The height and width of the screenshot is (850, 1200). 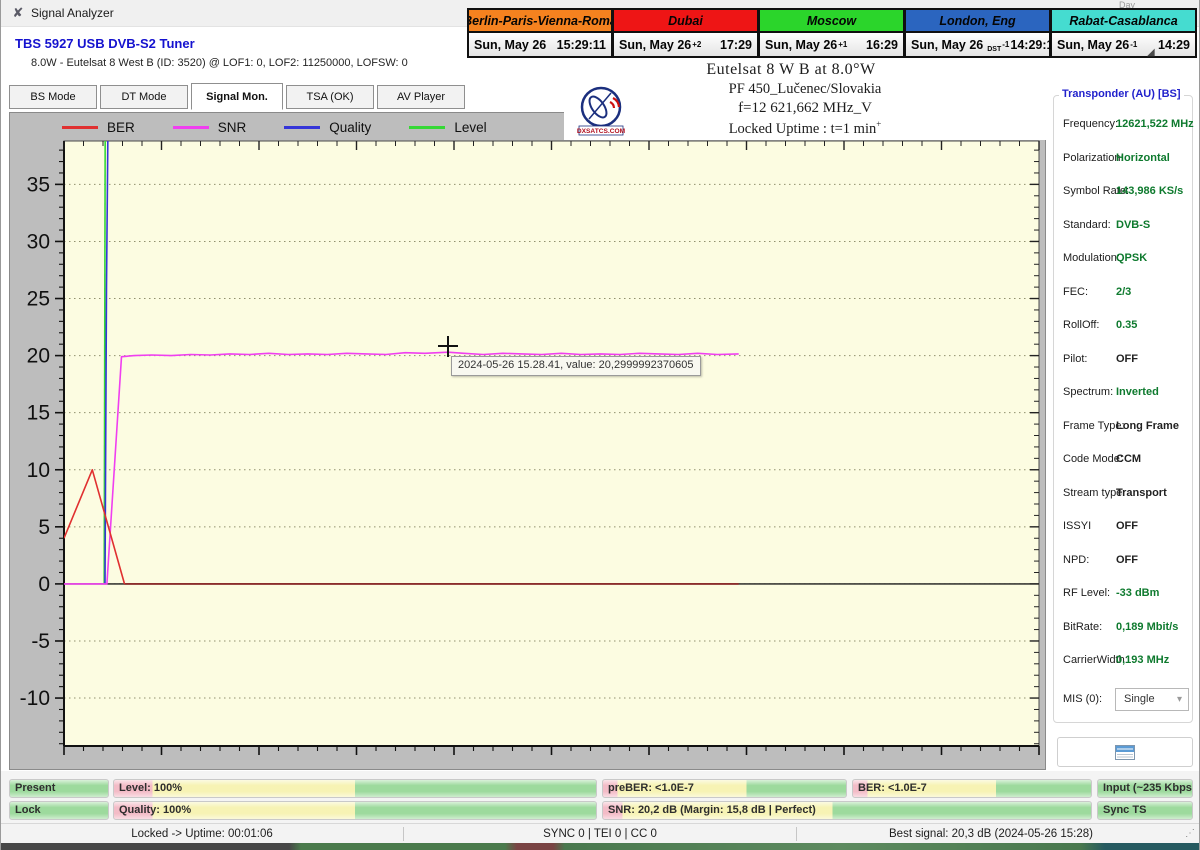 What do you see at coordinates (38, 299) in the screenshot?
I see `svg-text: 25` at bounding box center [38, 299].